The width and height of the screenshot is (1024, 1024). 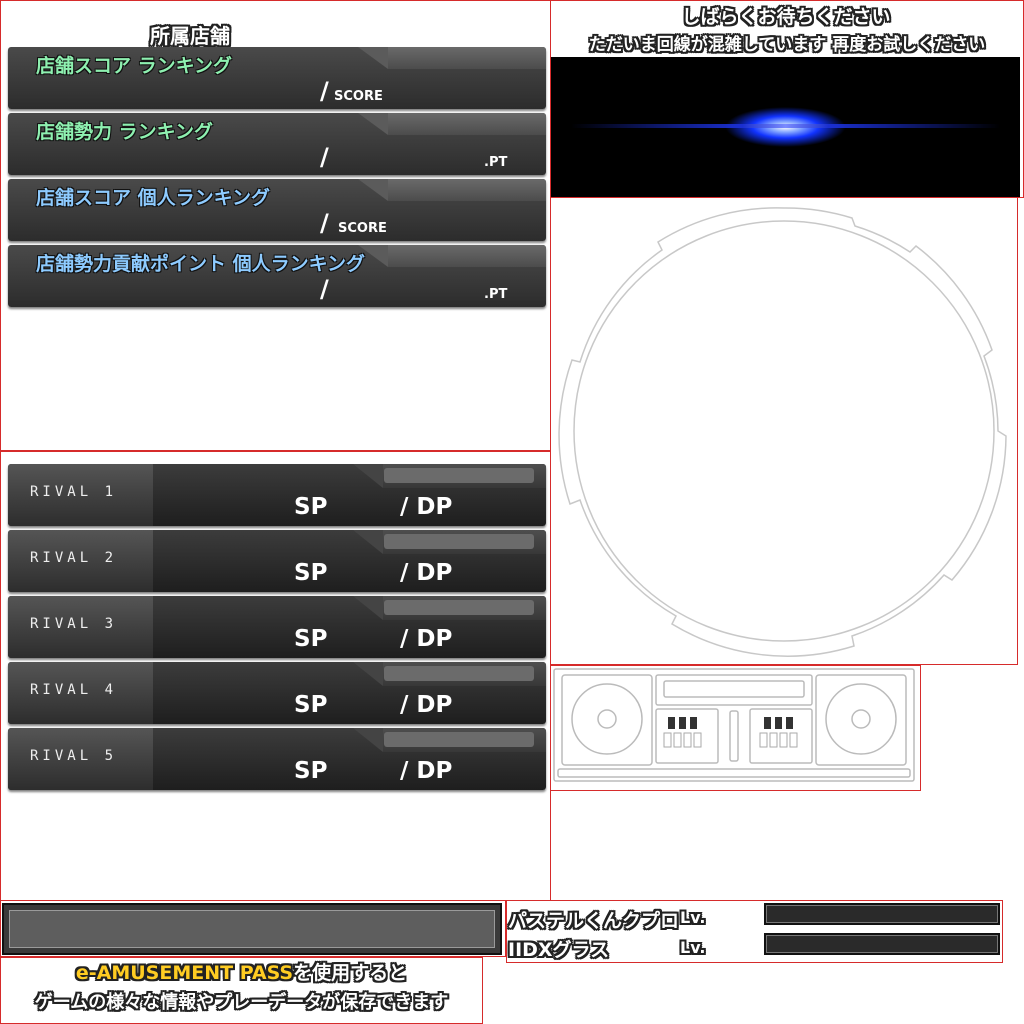 I want to click on pass-line-2: ゲームの様々な情報やプレーデータが保存できます, so click(x=241, y=1002).